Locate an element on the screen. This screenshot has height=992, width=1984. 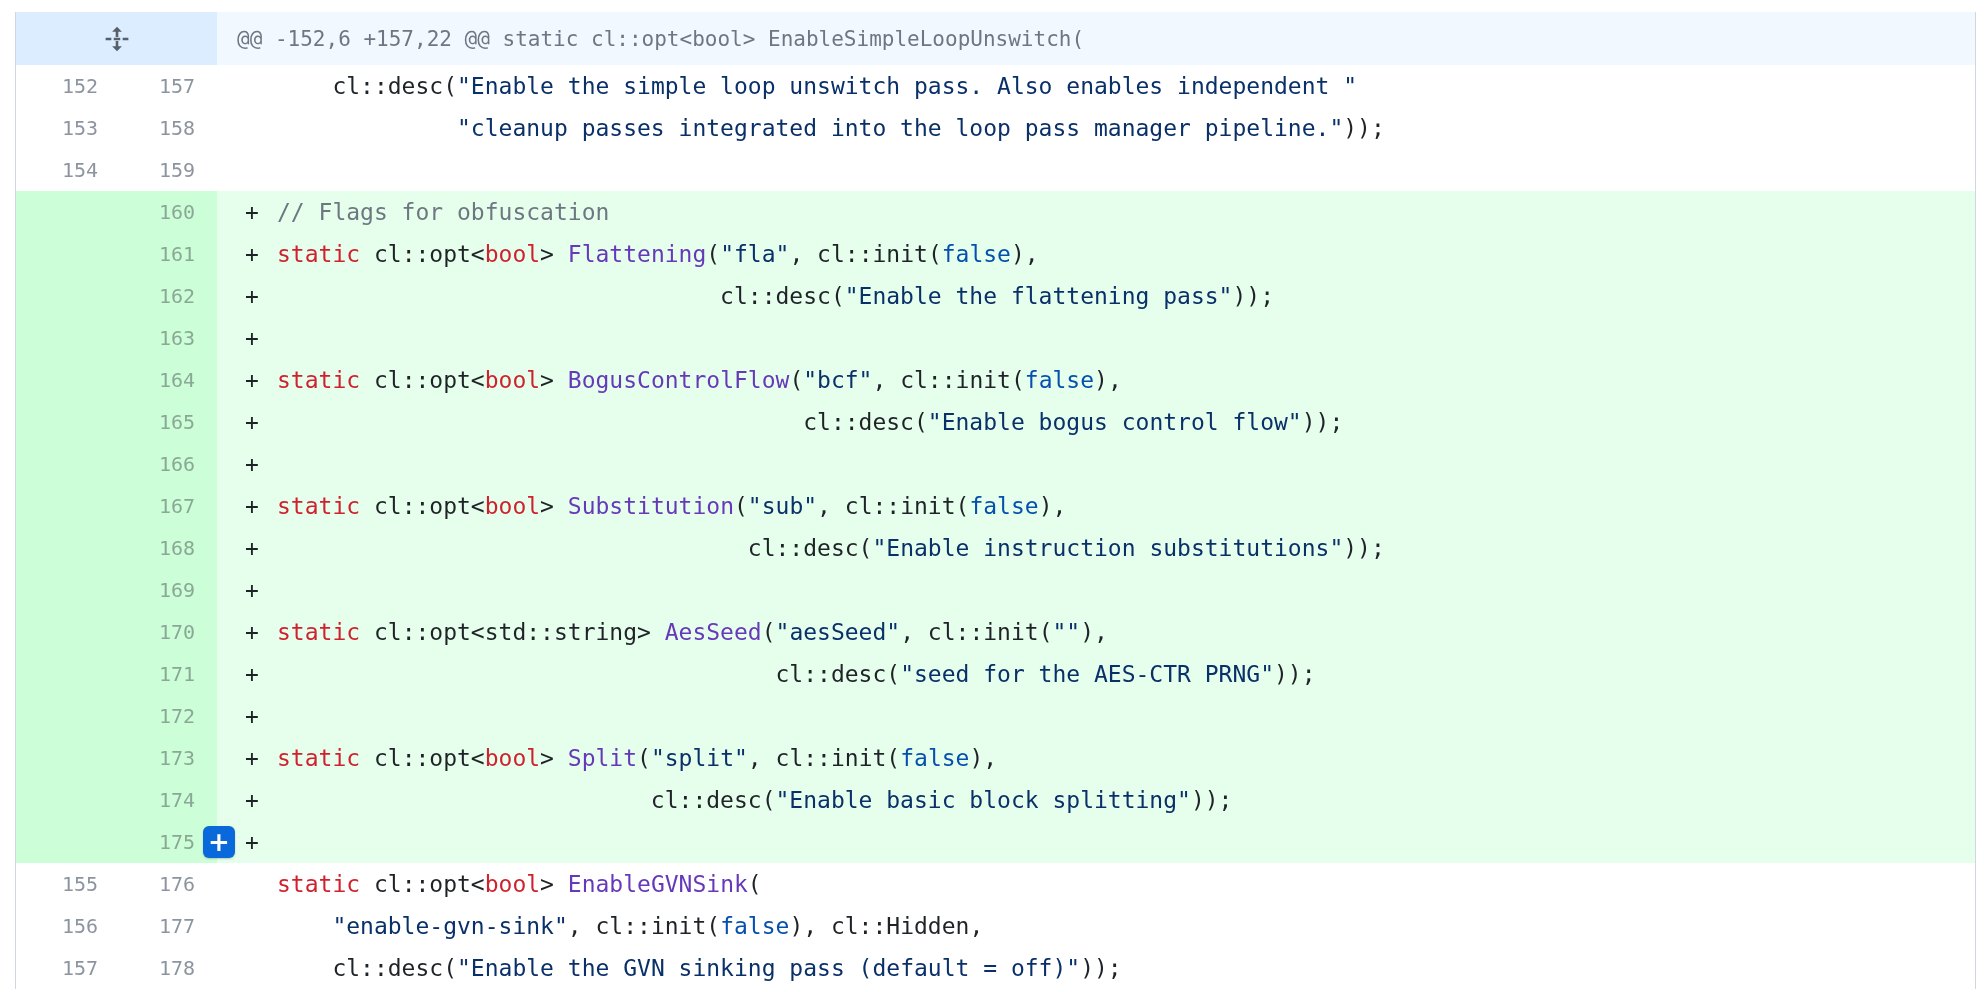
line-number: 160 is located at coordinates (164, 212).